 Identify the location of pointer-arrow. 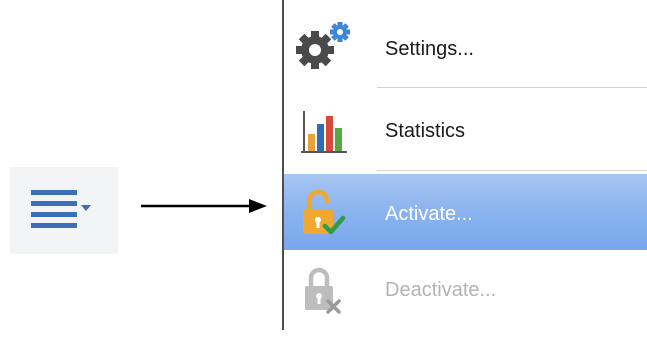
(204, 206).